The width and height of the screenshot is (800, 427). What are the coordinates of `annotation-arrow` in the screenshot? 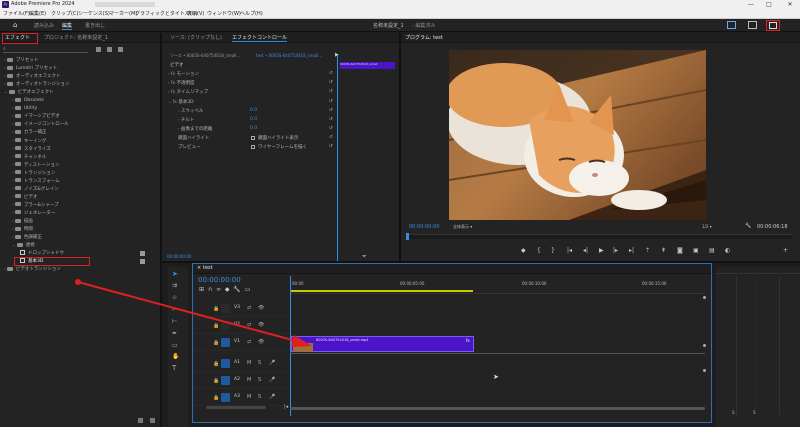 It's located at (193, 313).